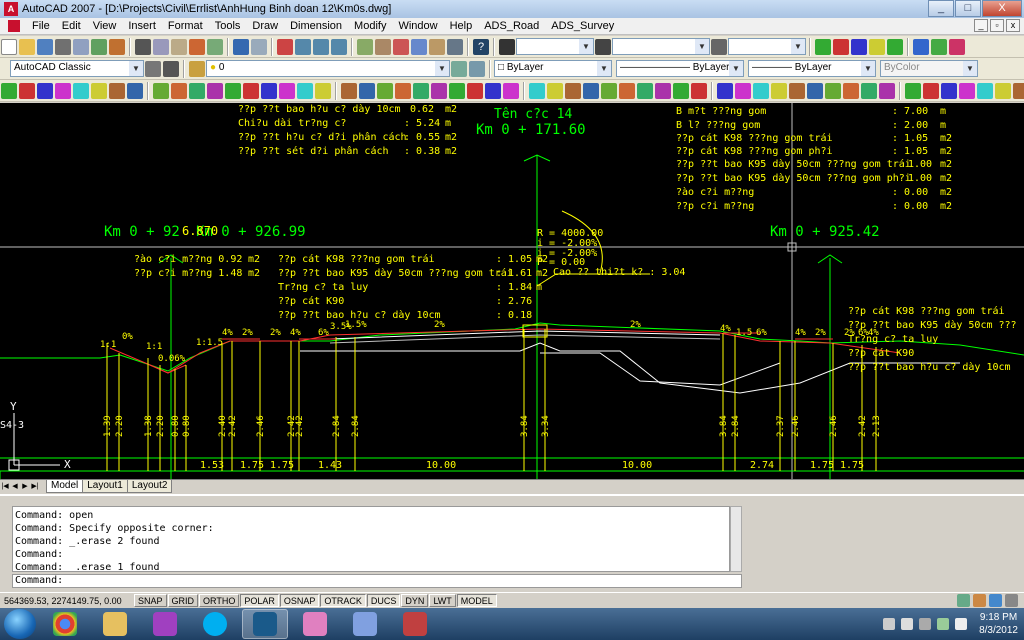 The width and height of the screenshot is (1024, 640). I want to click on block-editor-icon, so click(215, 46).